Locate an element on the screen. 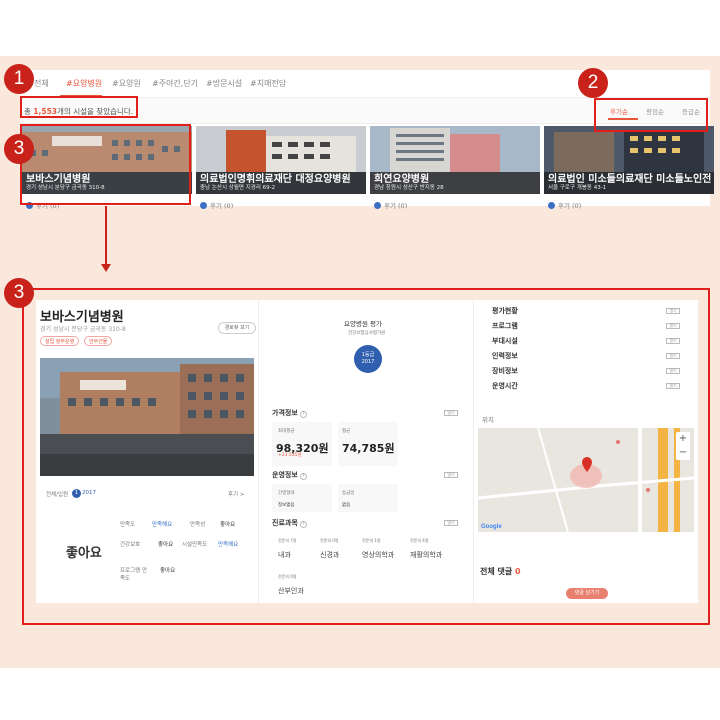  review-count: 1 is located at coordinates (76, 493).